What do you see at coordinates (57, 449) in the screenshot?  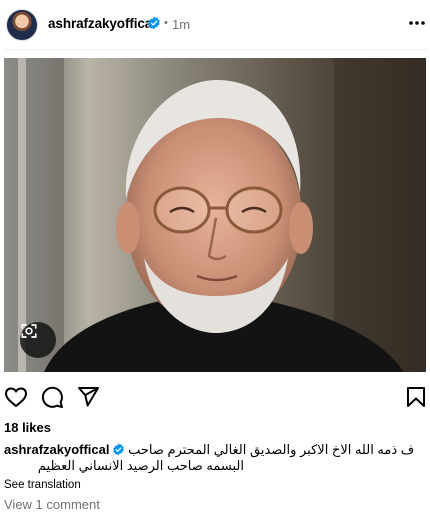 I see `caption-username: ashrafzakyoffical` at bounding box center [57, 449].